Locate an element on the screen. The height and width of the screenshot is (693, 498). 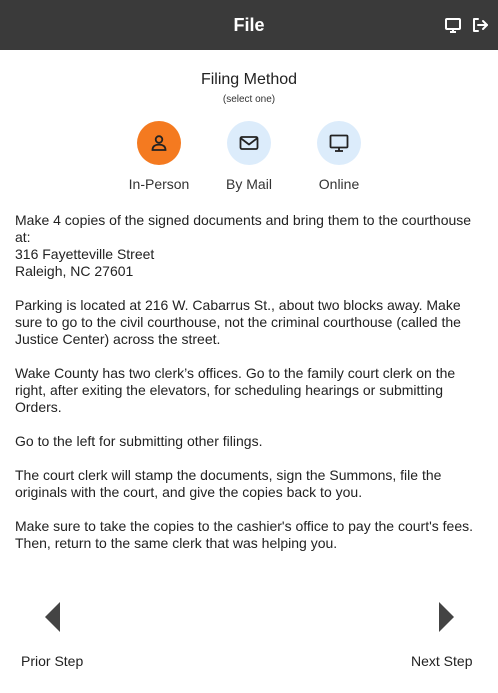
method-in-person-circle is located at coordinates (159, 143).